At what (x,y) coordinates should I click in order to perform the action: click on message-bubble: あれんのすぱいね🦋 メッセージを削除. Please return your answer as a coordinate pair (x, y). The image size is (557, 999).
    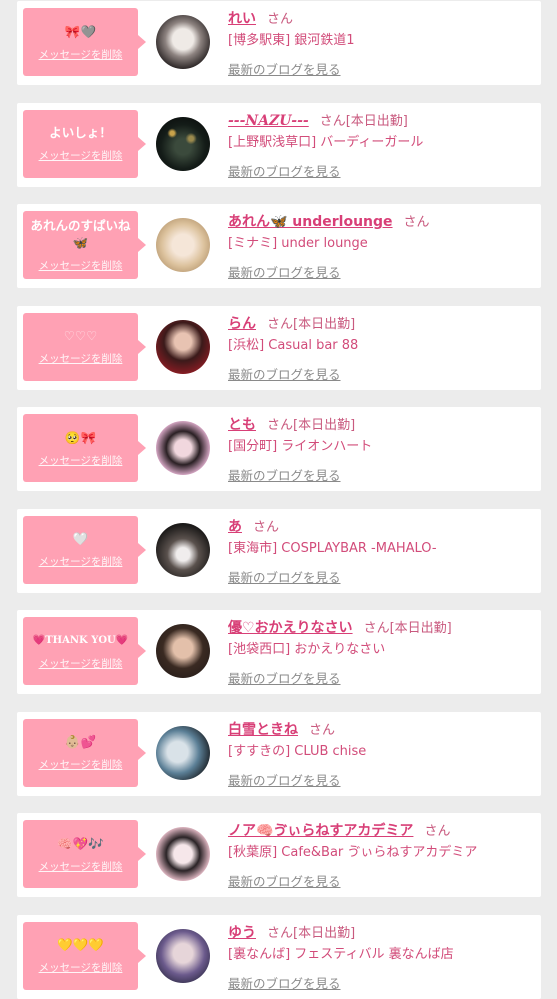
    Looking at the image, I should click on (84, 245).